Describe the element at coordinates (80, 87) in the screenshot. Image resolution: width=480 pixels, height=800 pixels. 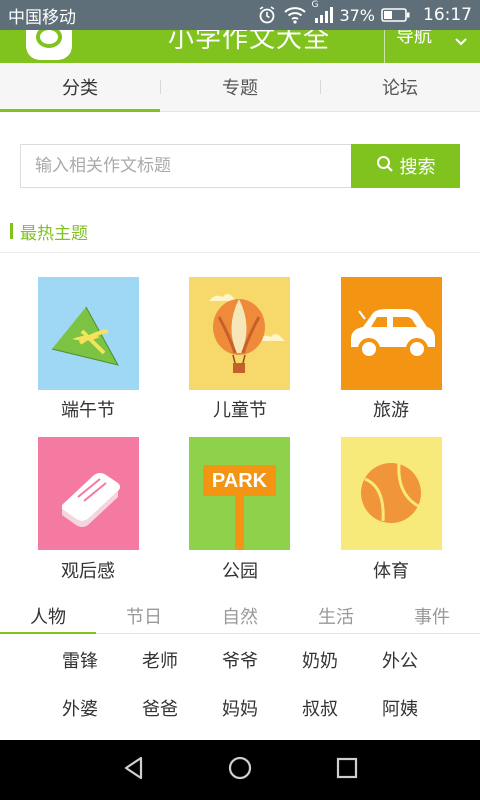
I see `tab-category: 分类` at that location.